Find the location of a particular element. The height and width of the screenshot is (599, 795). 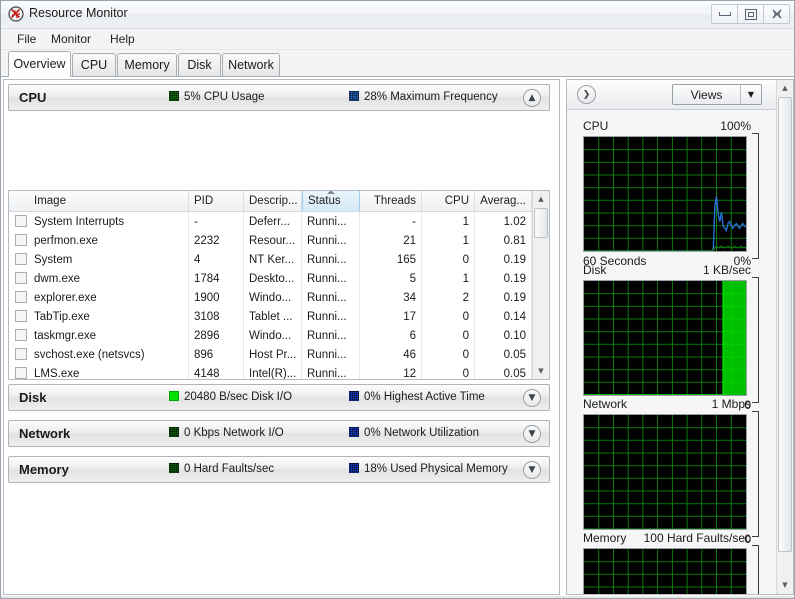

cell-pid: 4148 is located at coordinates (216, 371).